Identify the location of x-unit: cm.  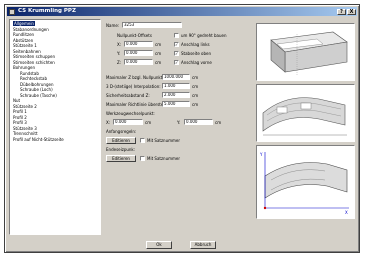
(158, 44).